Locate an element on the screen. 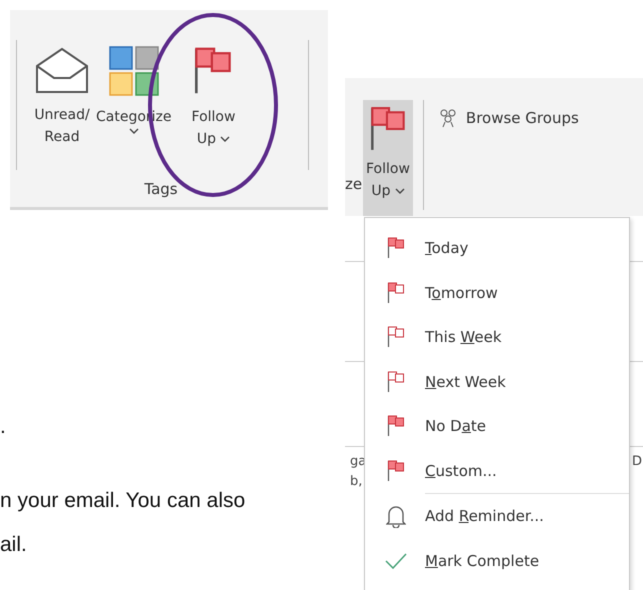 The height and width of the screenshot is (590, 643). people-icon is located at coordinates (448, 118).